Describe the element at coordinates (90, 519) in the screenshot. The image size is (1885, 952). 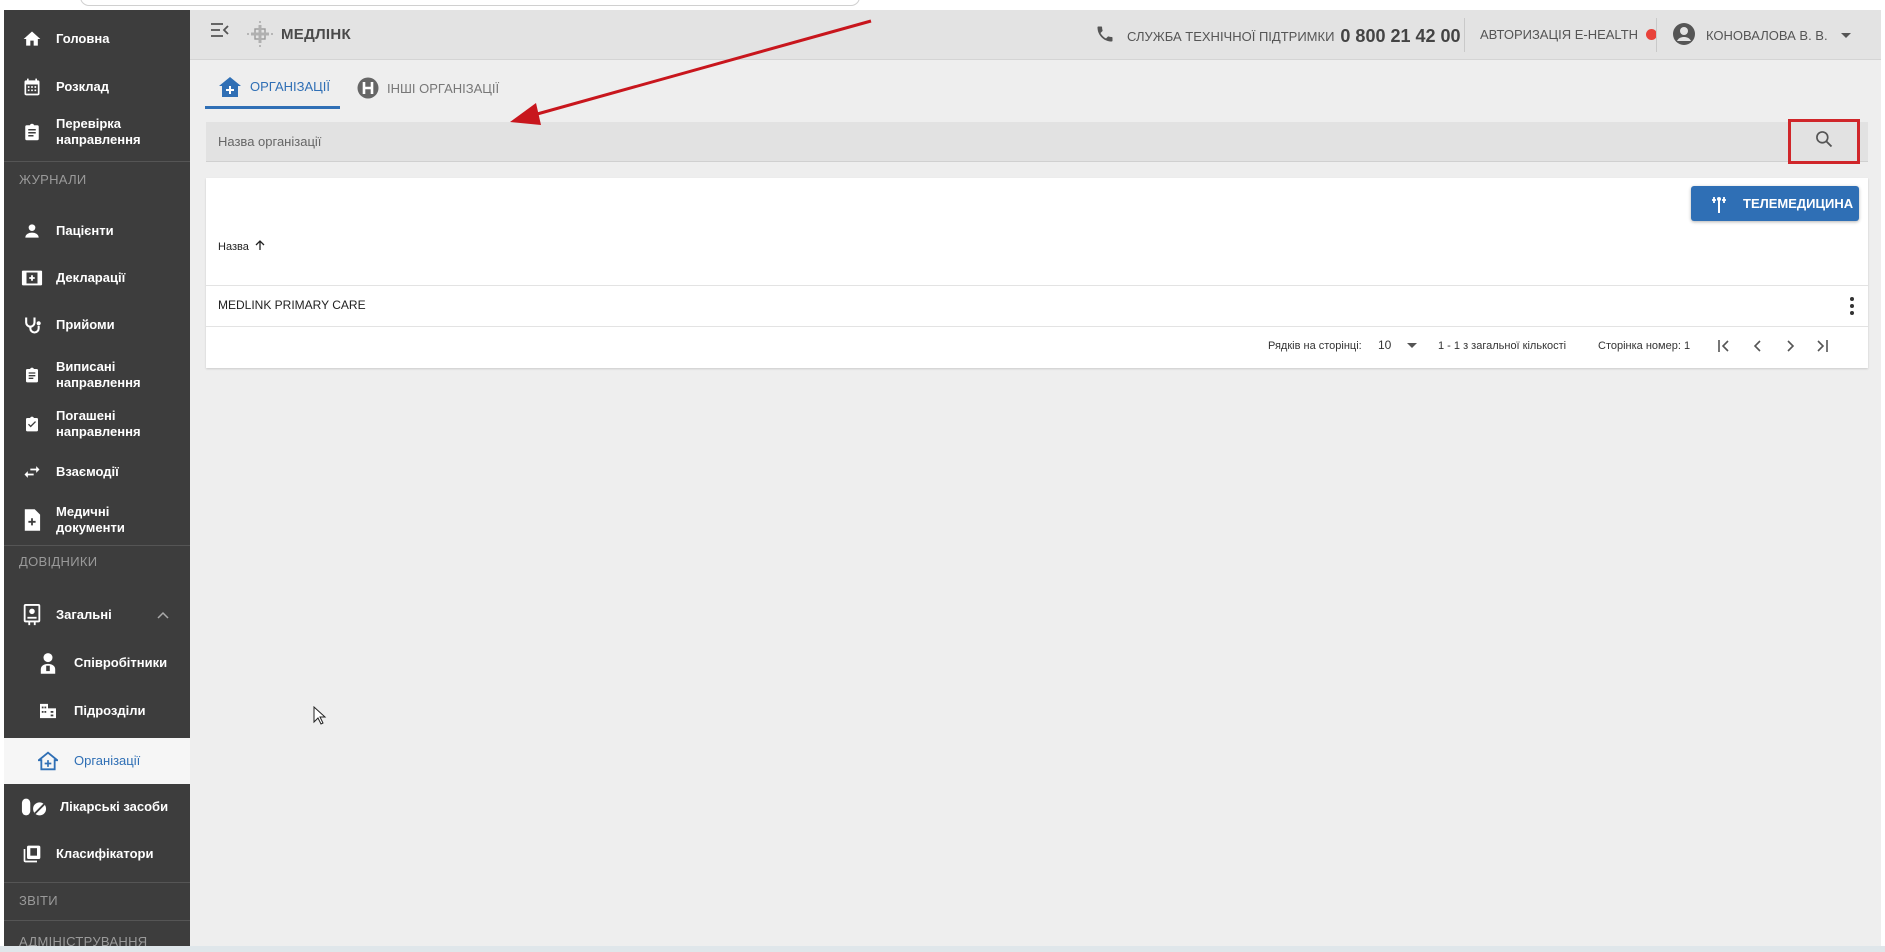
I see `sidebar-item-label: Медичні документи` at that location.